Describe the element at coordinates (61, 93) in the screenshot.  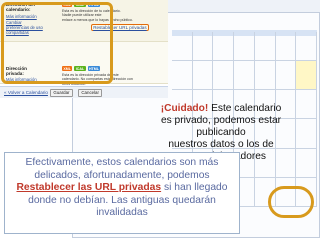
I see `save-button: Guardar` at that location.